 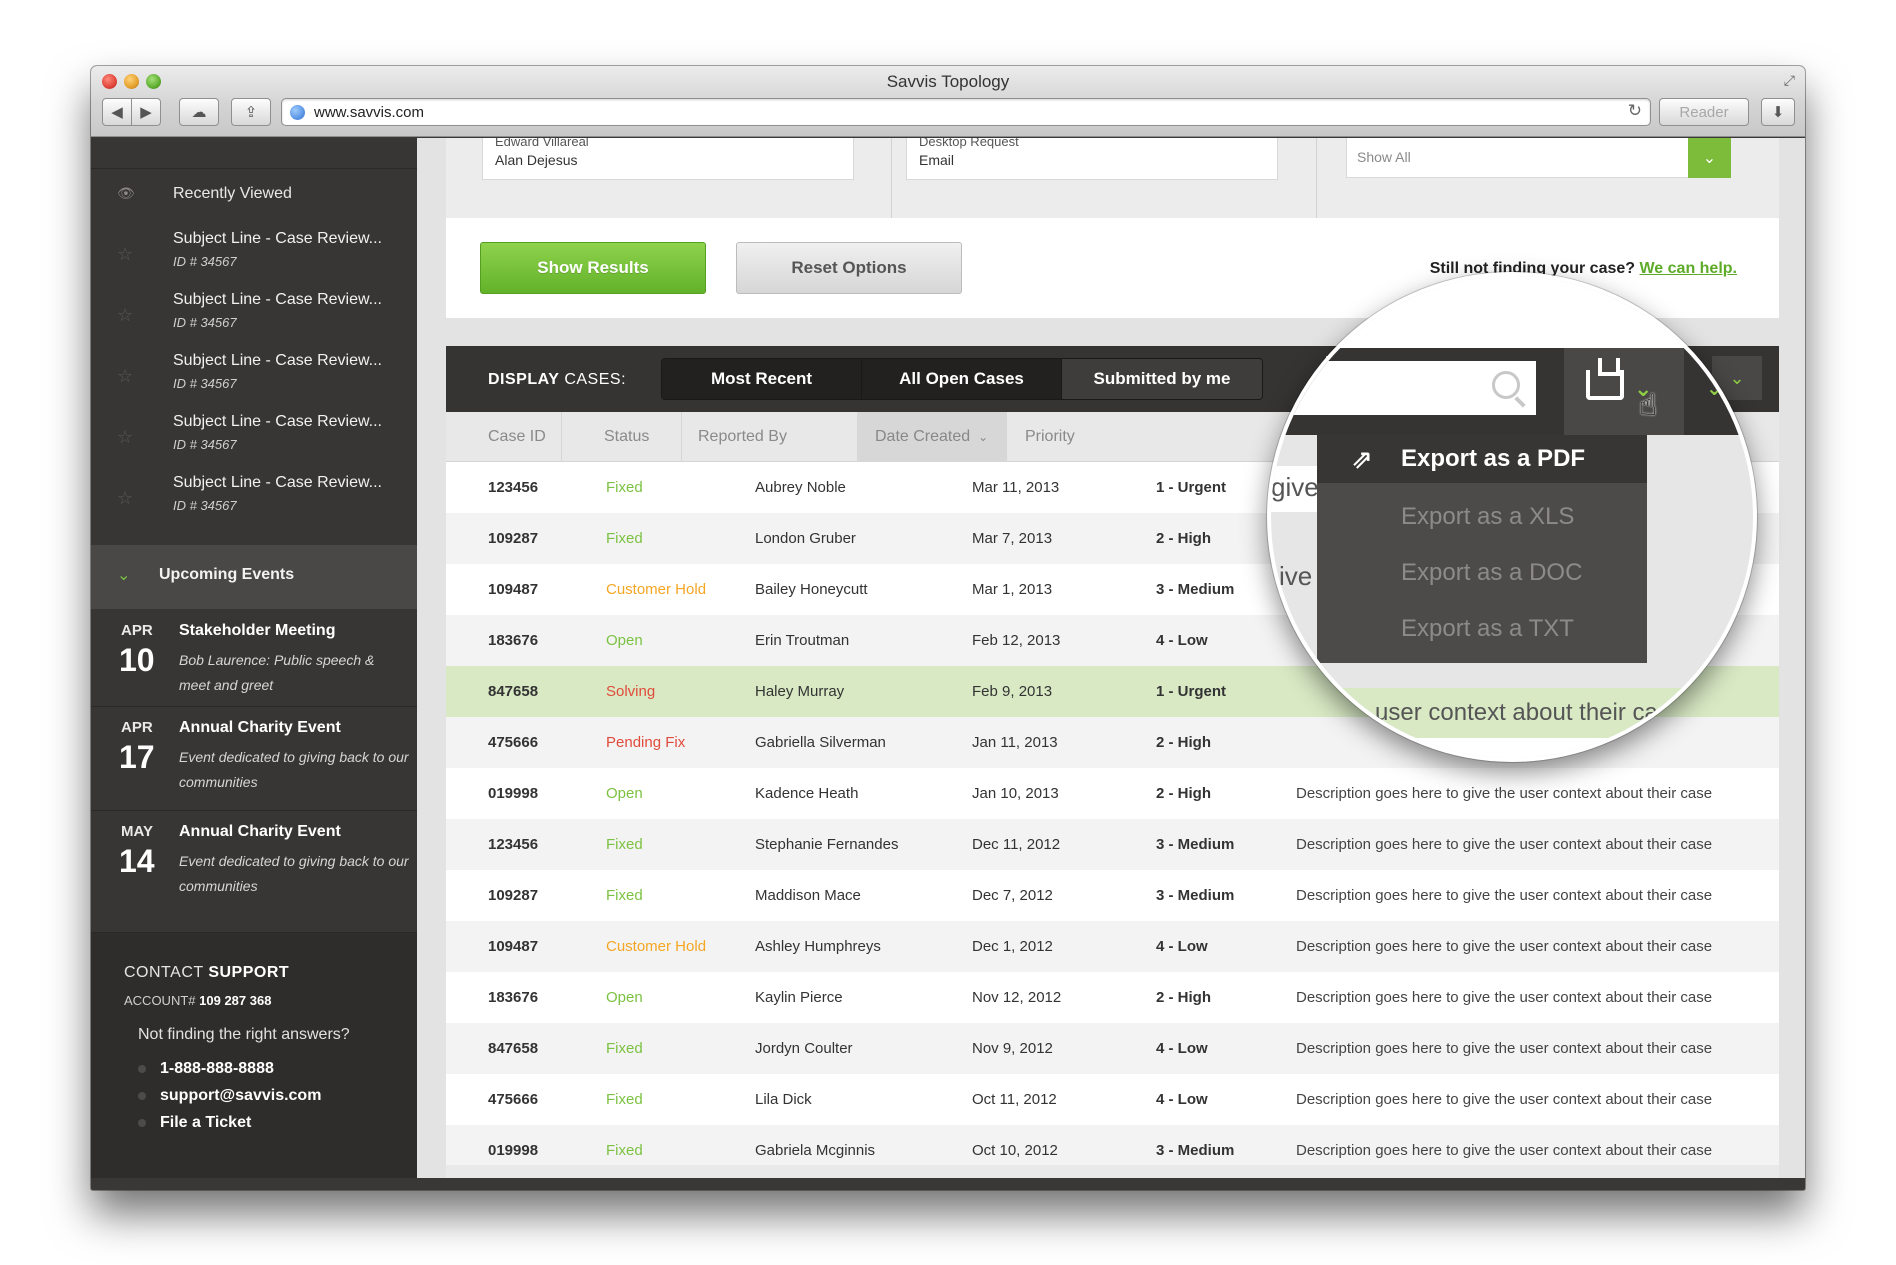 What do you see at coordinates (1482, 629) in the screenshot?
I see `export-txt-option: Export as a TXT` at bounding box center [1482, 629].